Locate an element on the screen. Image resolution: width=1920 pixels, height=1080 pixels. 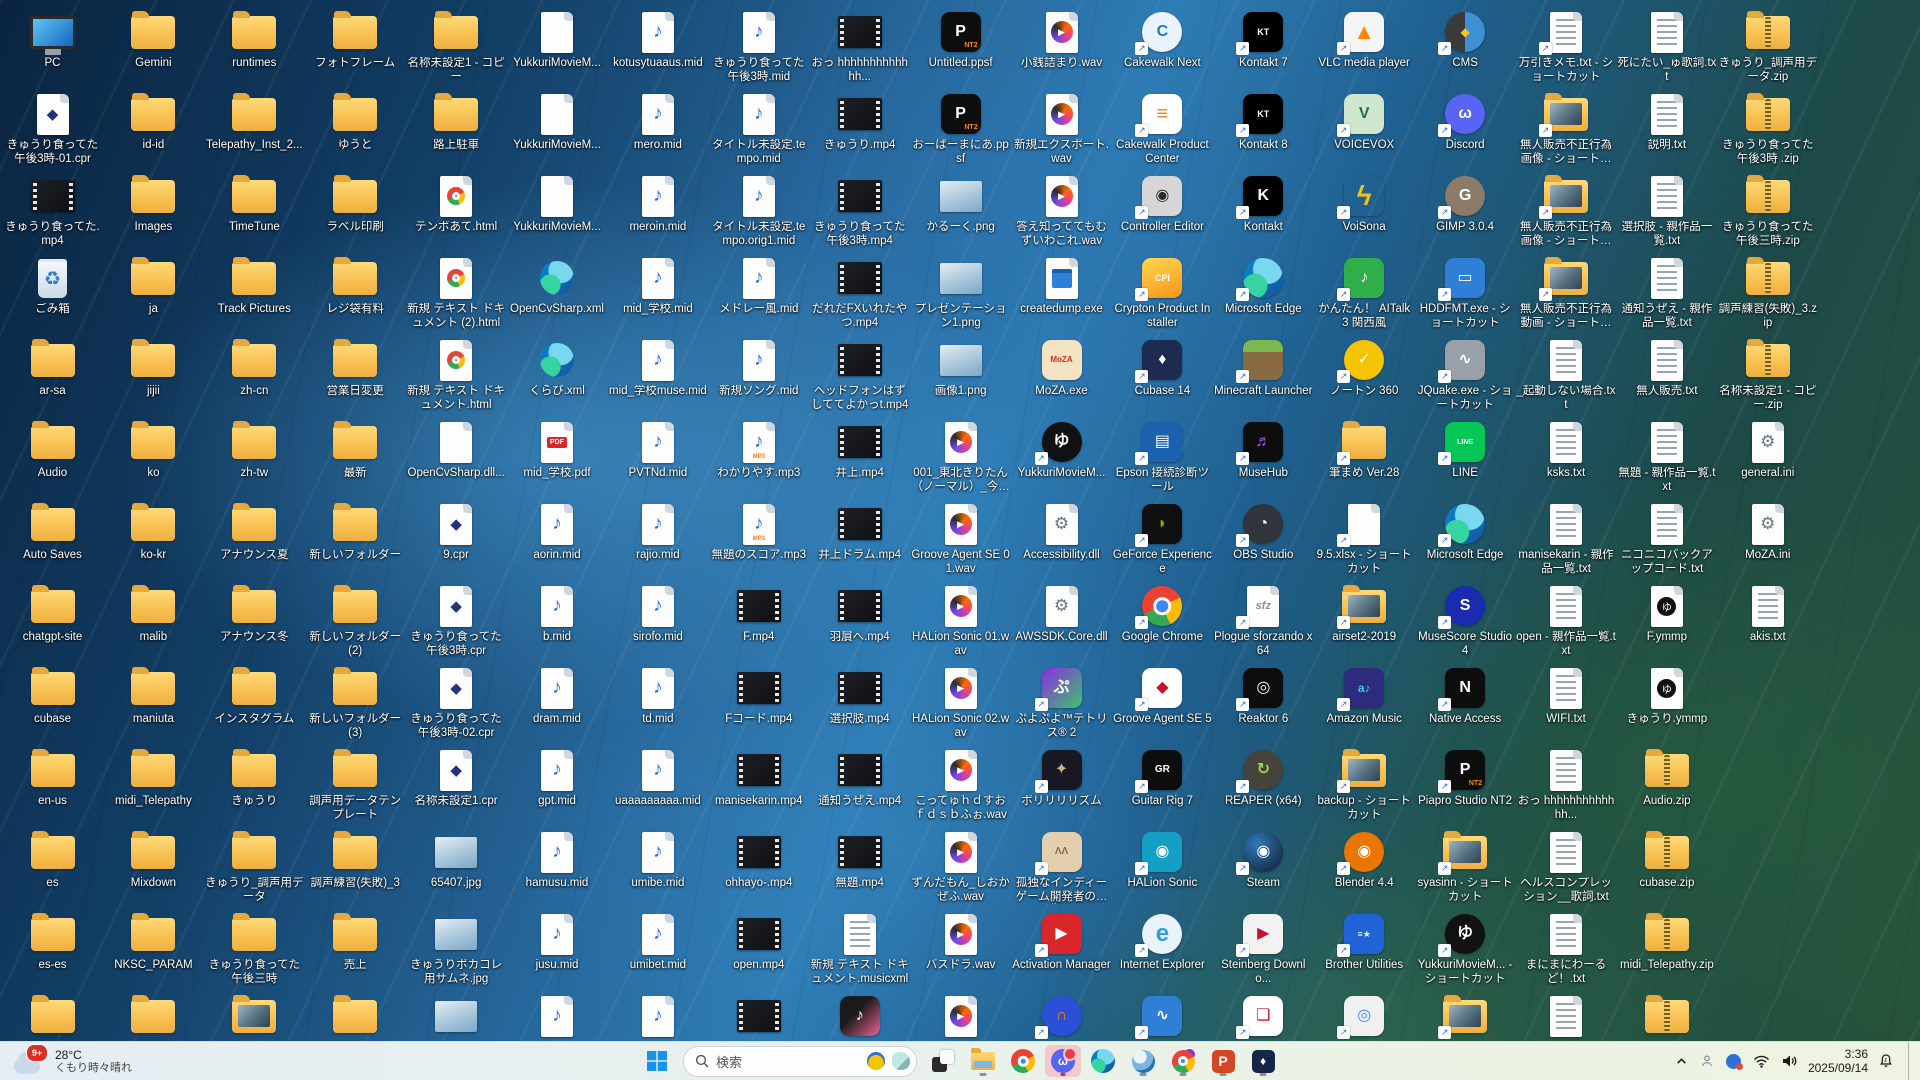
desktop-icon: P NT2 おーばーまにあ.ppsf is located at coordinates (960, 127).